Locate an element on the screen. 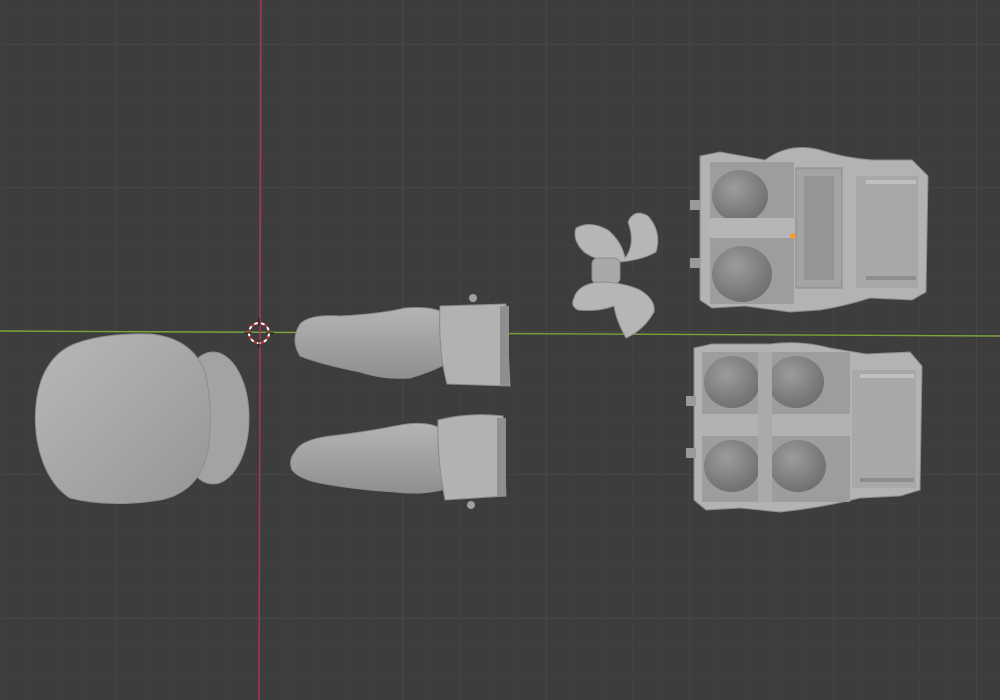 The image size is (1000, 700). arm-upper-cuff-rim is located at coordinates (504, 346).